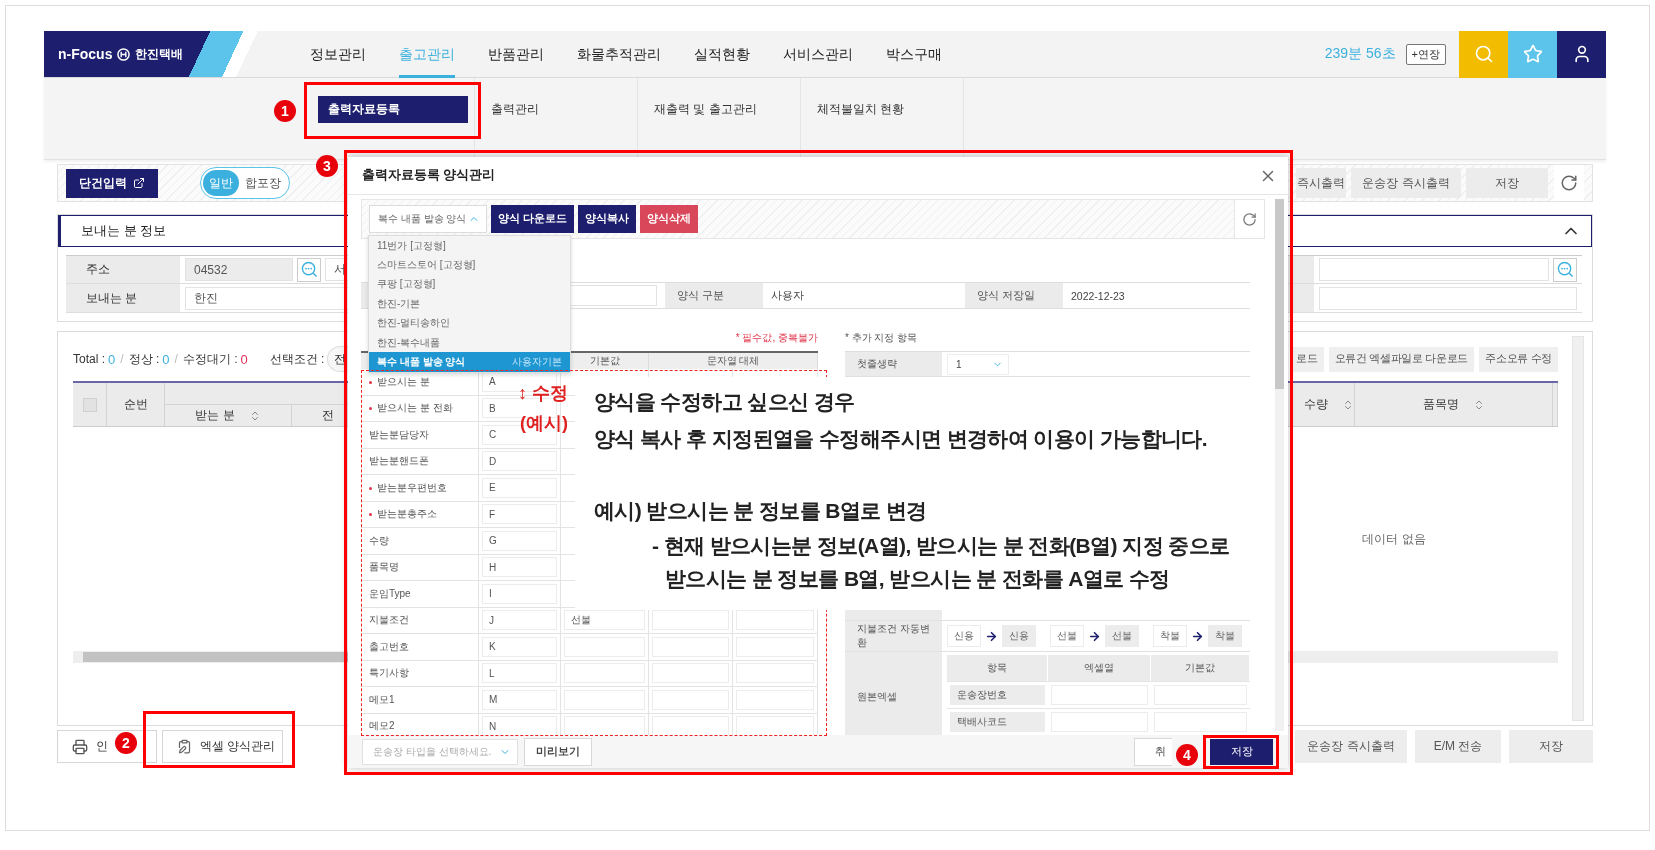 The image size is (1655, 850). I want to click on instruction-text: 양식 복사 후 지정된열을 수정해주시면 변경하여 이용이 가능합니다., so click(901, 439).